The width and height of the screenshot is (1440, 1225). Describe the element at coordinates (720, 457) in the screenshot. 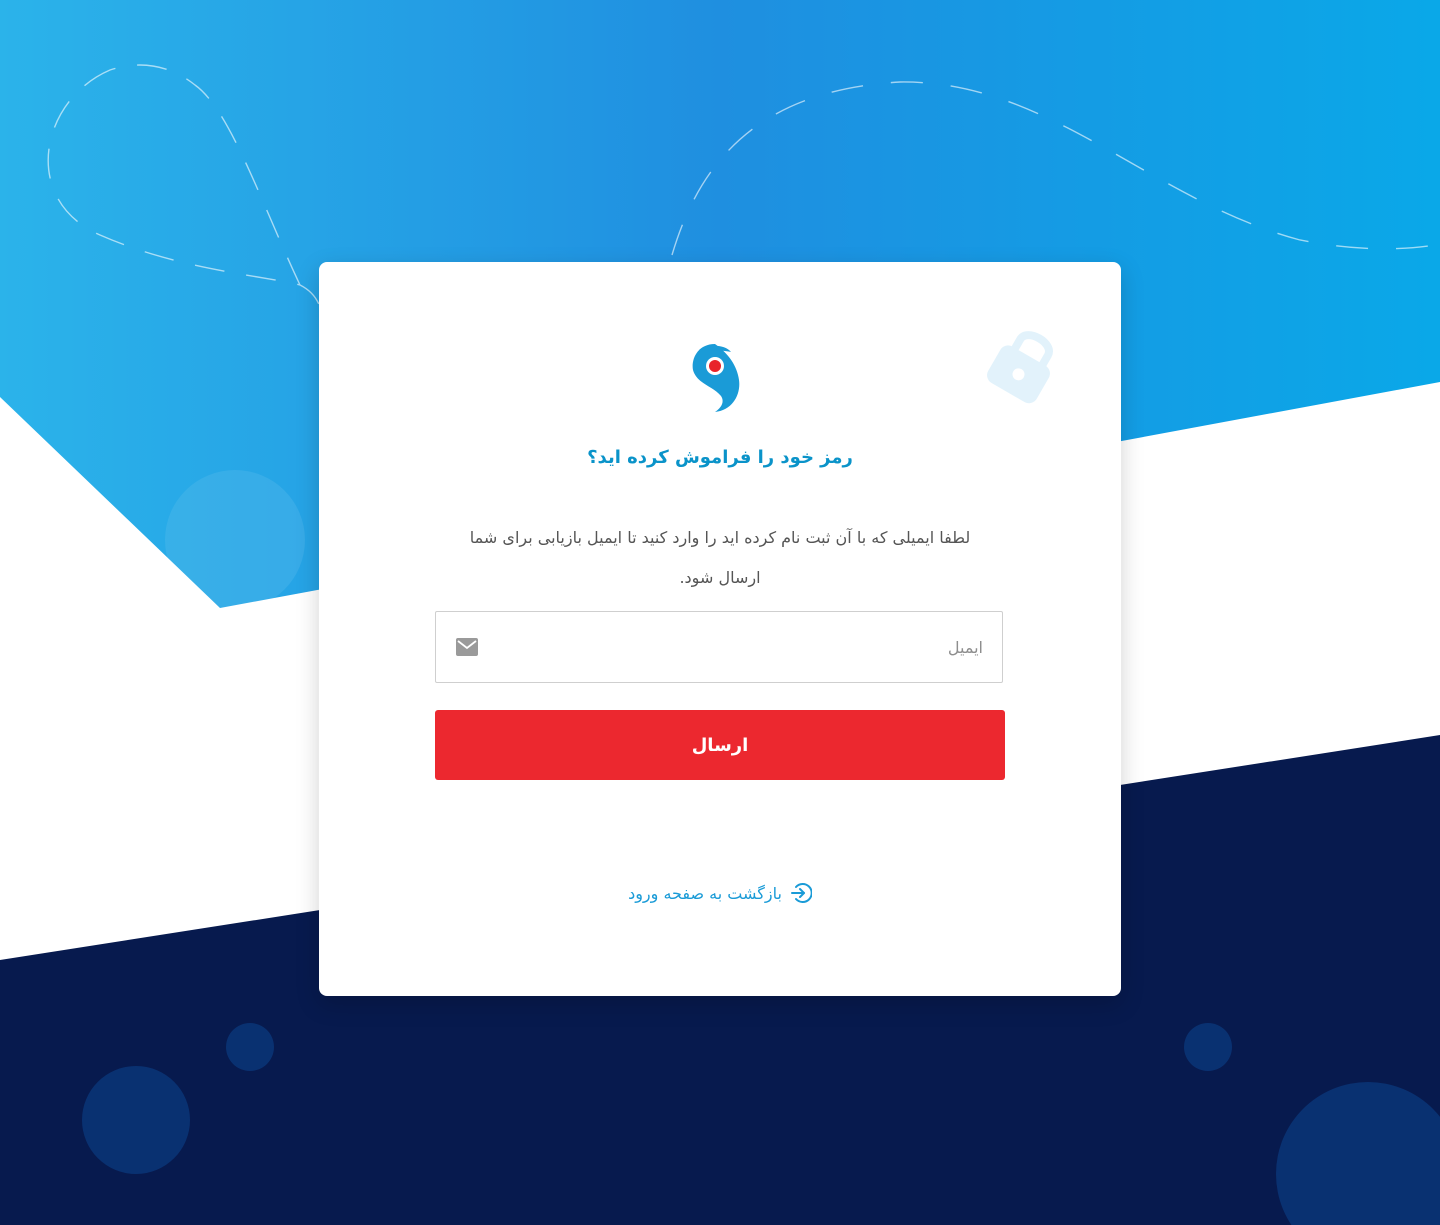

I see `page-title: رمز خود را فراموش کرده اید؟` at that location.